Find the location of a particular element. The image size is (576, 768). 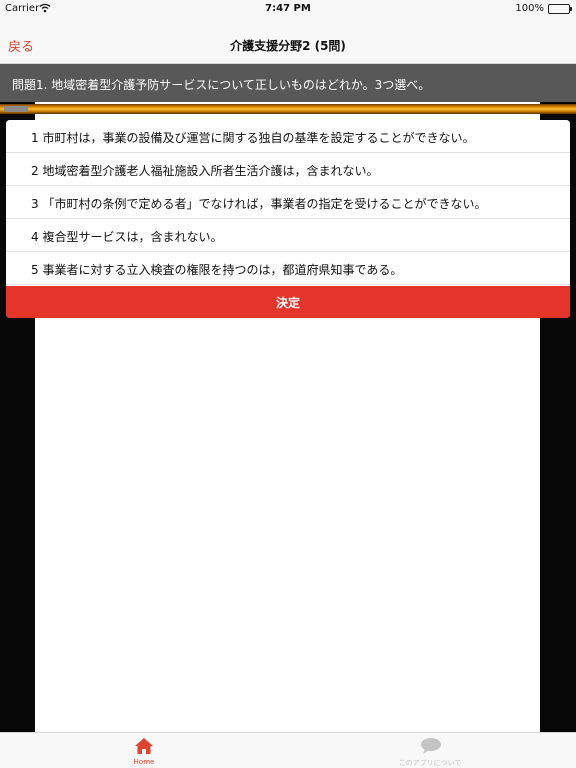

status-bar: Carrier 7:47 PM 100% is located at coordinates (288, 9).